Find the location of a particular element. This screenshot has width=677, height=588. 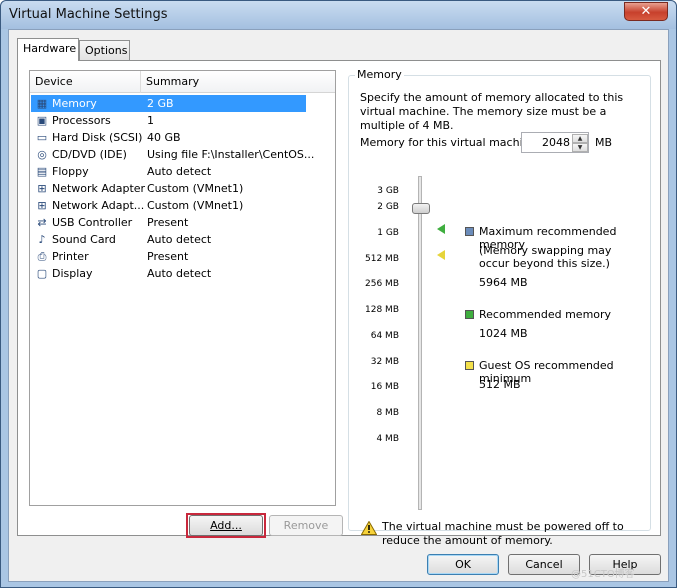

recommended-legend-value: 1024 MB is located at coordinates (503, 333).